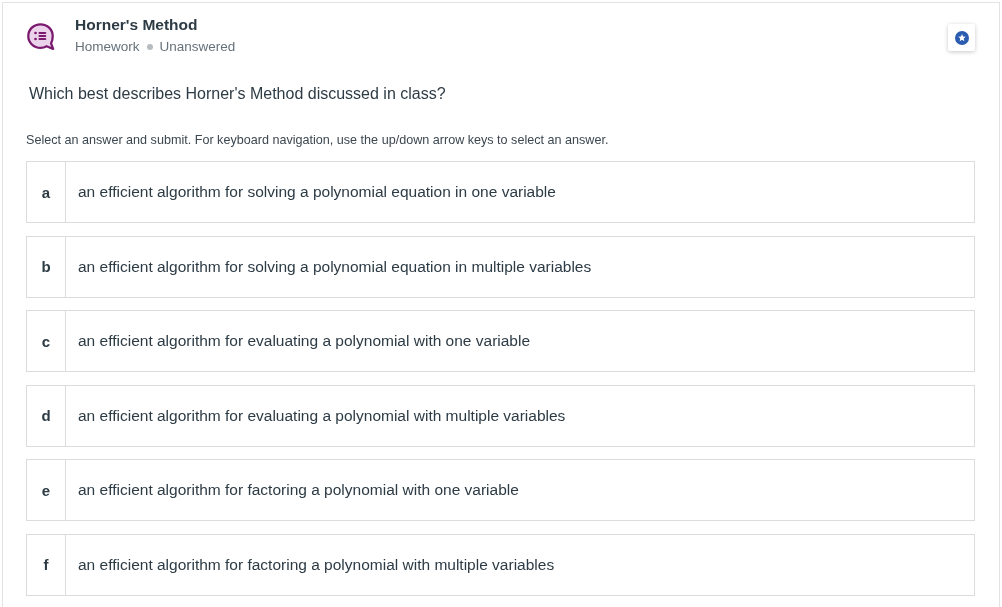 The width and height of the screenshot is (1002, 607). Describe the element at coordinates (40, 36) in the screenshot. I see `chat-bubble-list-icon` at that location.